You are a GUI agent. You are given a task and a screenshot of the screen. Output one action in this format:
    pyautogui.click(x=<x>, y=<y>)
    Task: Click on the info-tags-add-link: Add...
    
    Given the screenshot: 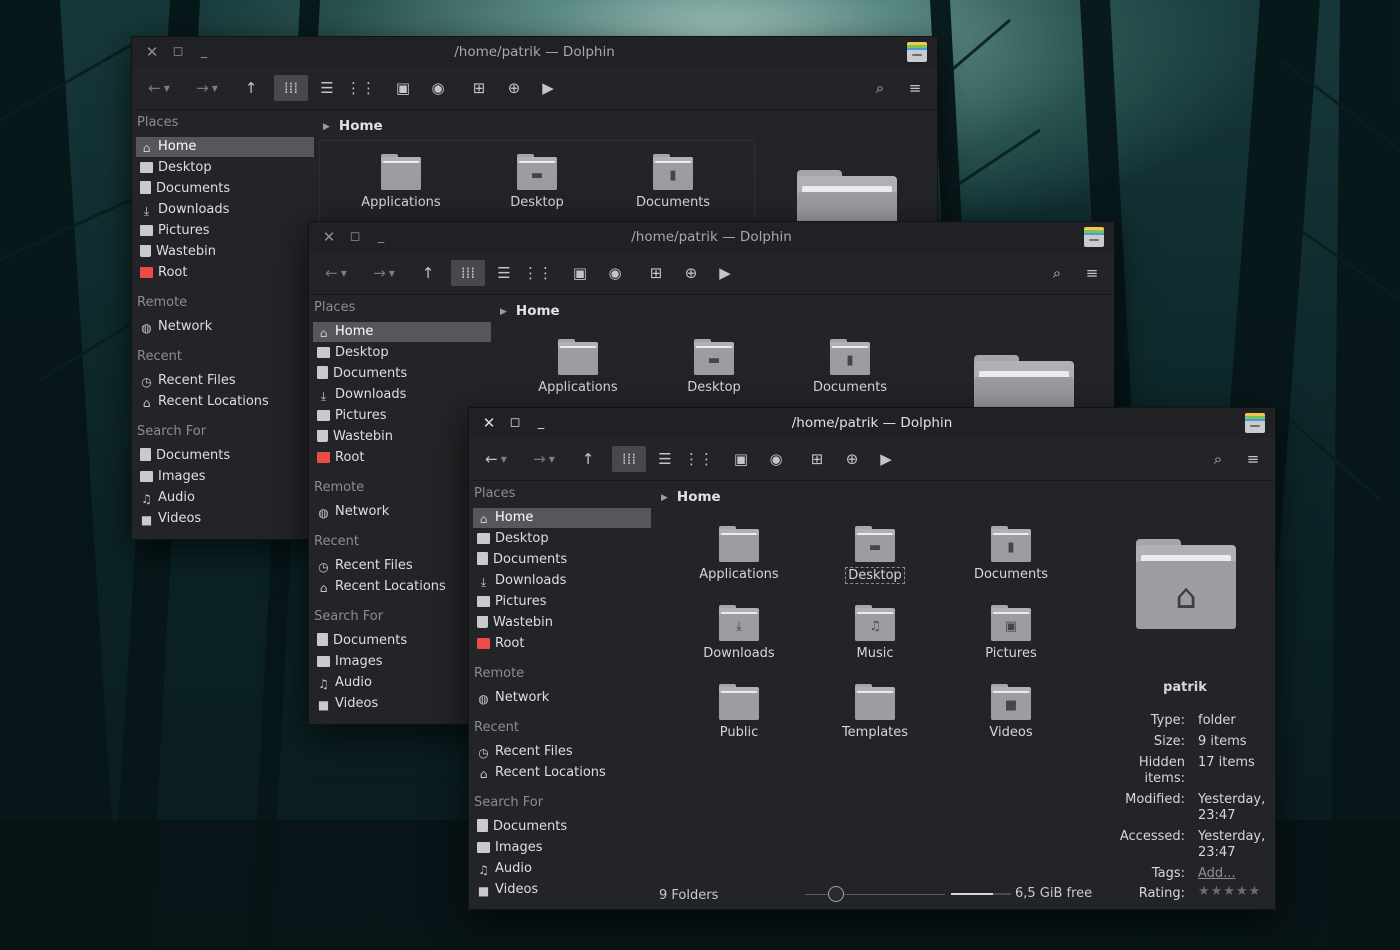 What is the action you would take?
    pyautogui.click(x=1217, y=873)
    